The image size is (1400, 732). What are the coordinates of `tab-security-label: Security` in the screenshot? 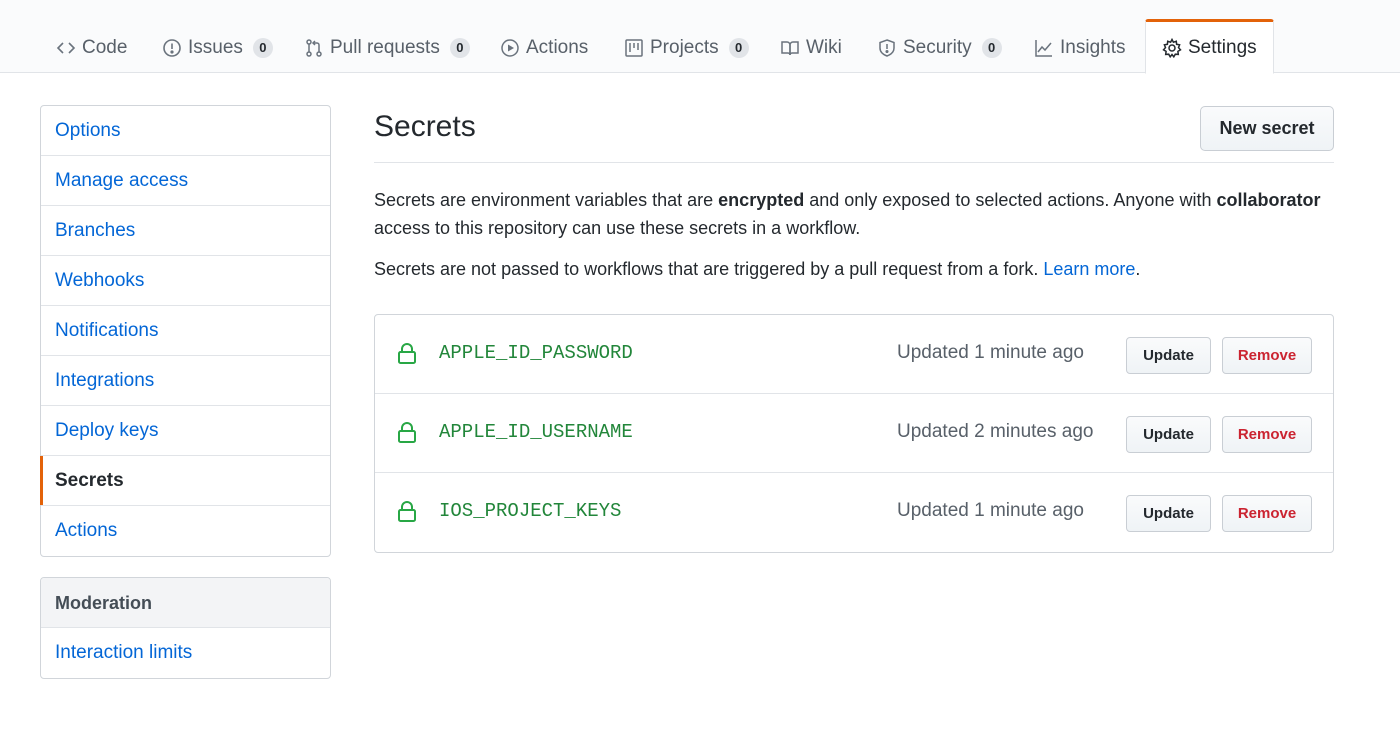 It's located at (937, 47).